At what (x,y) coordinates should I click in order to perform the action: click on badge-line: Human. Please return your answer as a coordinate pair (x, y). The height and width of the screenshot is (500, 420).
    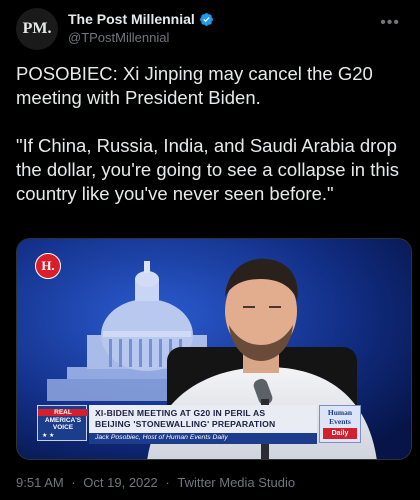
    Looking at the image, I should click on (340, 412).